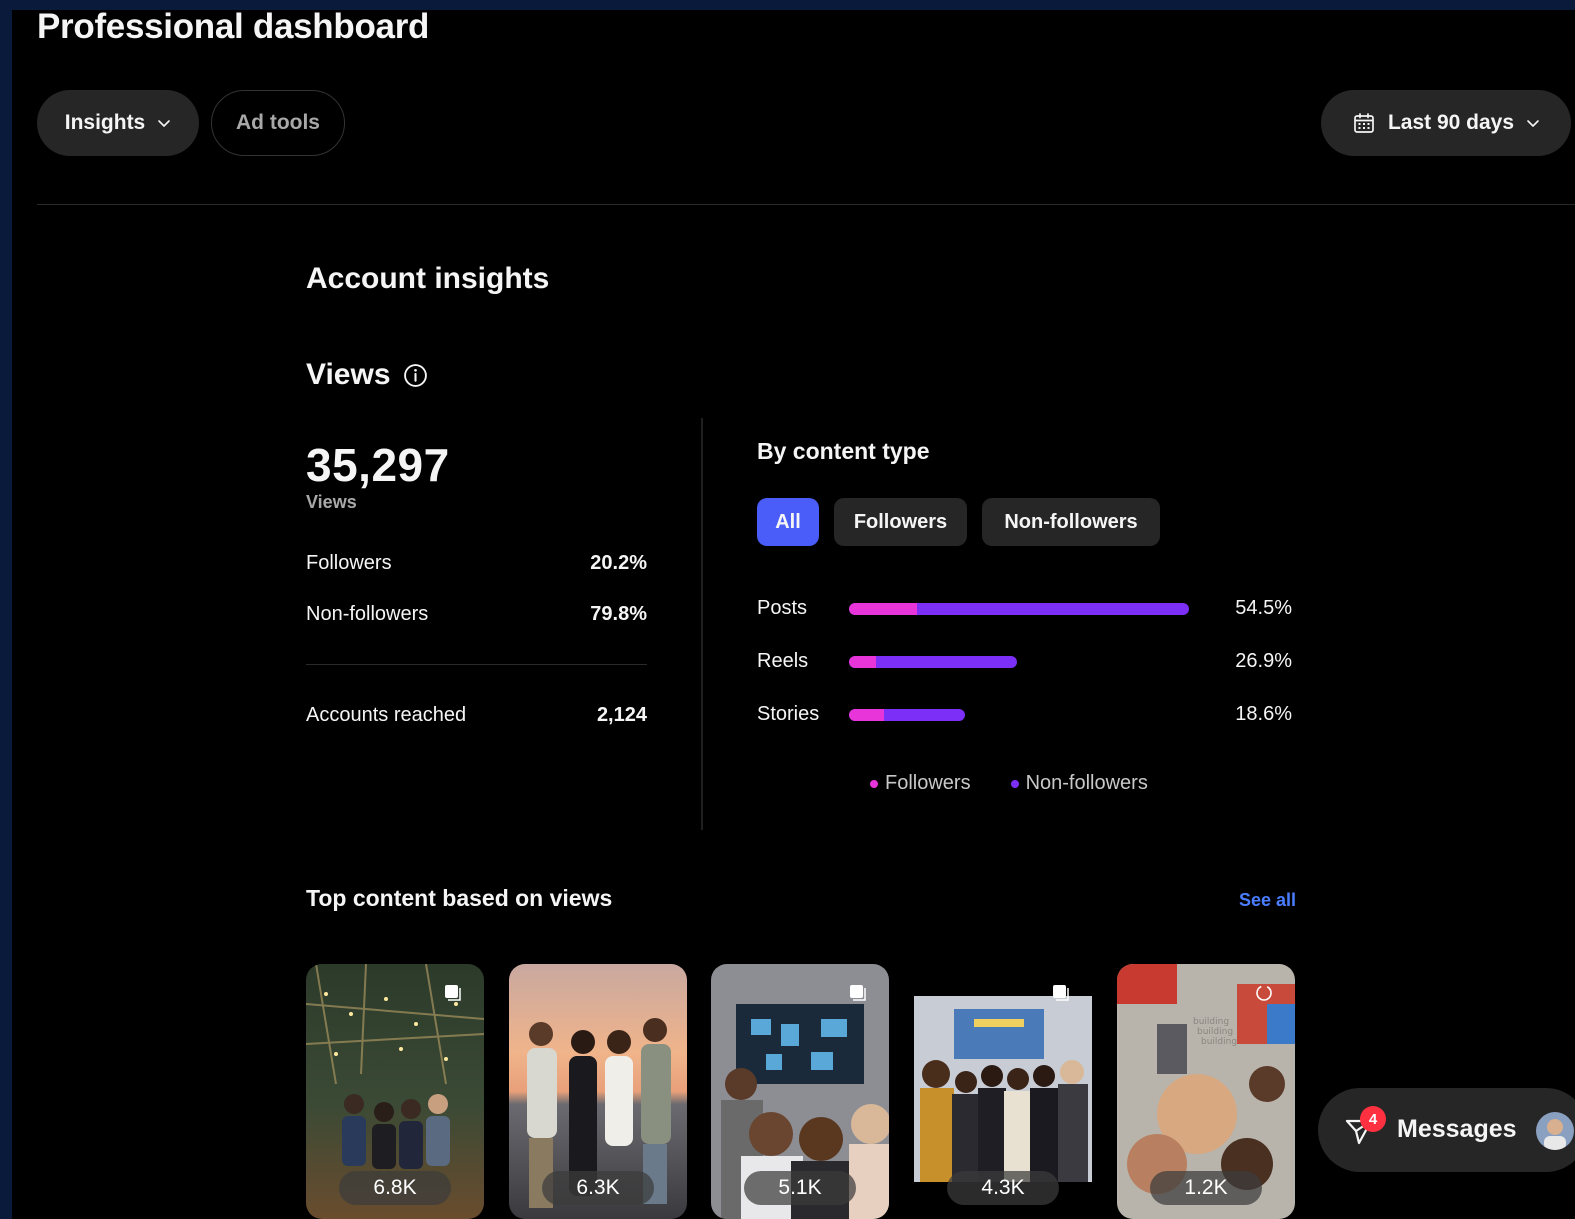 Image resolution: width=1575 pixels, height=1219 pixels. What do you see at coordinates (476, 563) in the screenshot?
I see `stat-row-followers: Followers 20.2%` at bounding box center [476, 563].